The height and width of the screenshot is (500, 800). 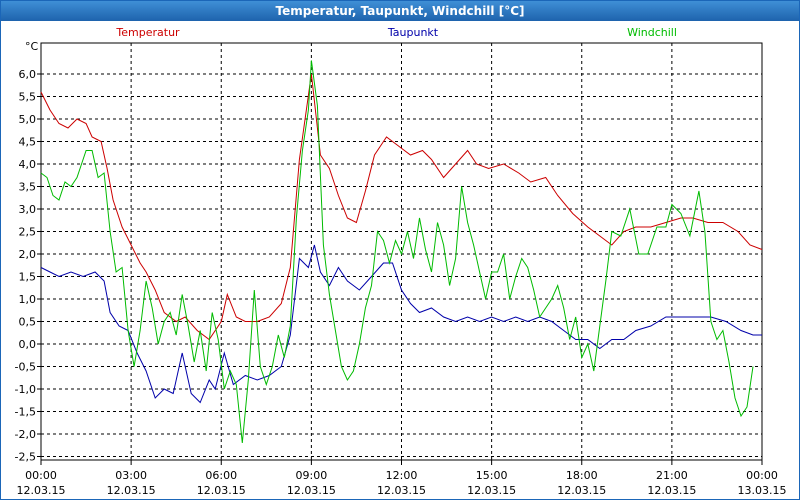 What do you see at coordinates (28, 74) in the screenshot?
I see `y-tick-label: 6,0` at bounding box center [28, 74].